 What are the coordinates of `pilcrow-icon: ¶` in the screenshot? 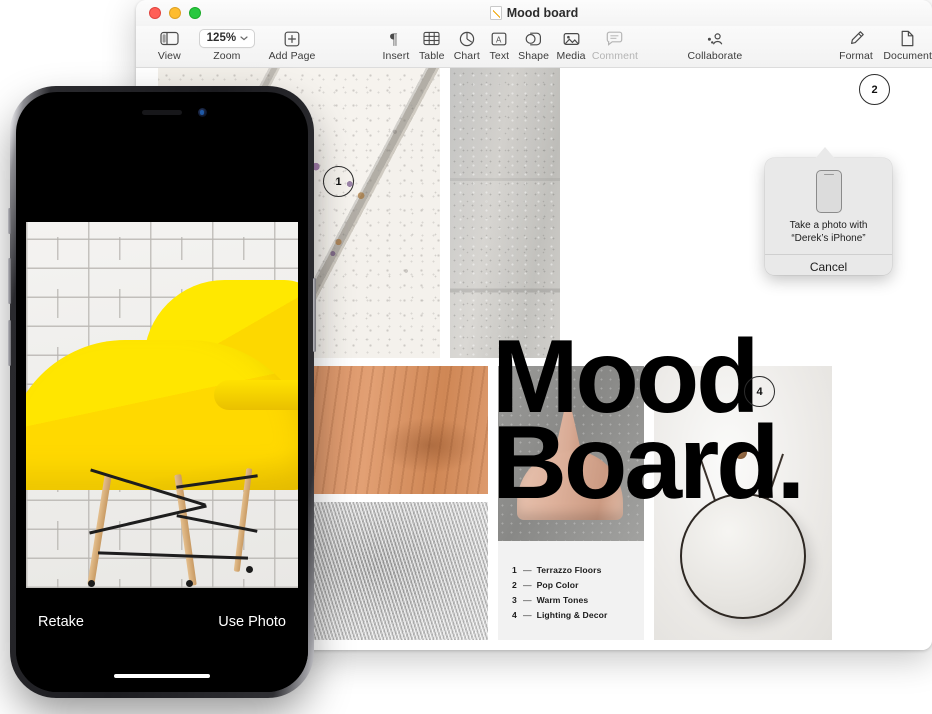 It's located at (396, 38).